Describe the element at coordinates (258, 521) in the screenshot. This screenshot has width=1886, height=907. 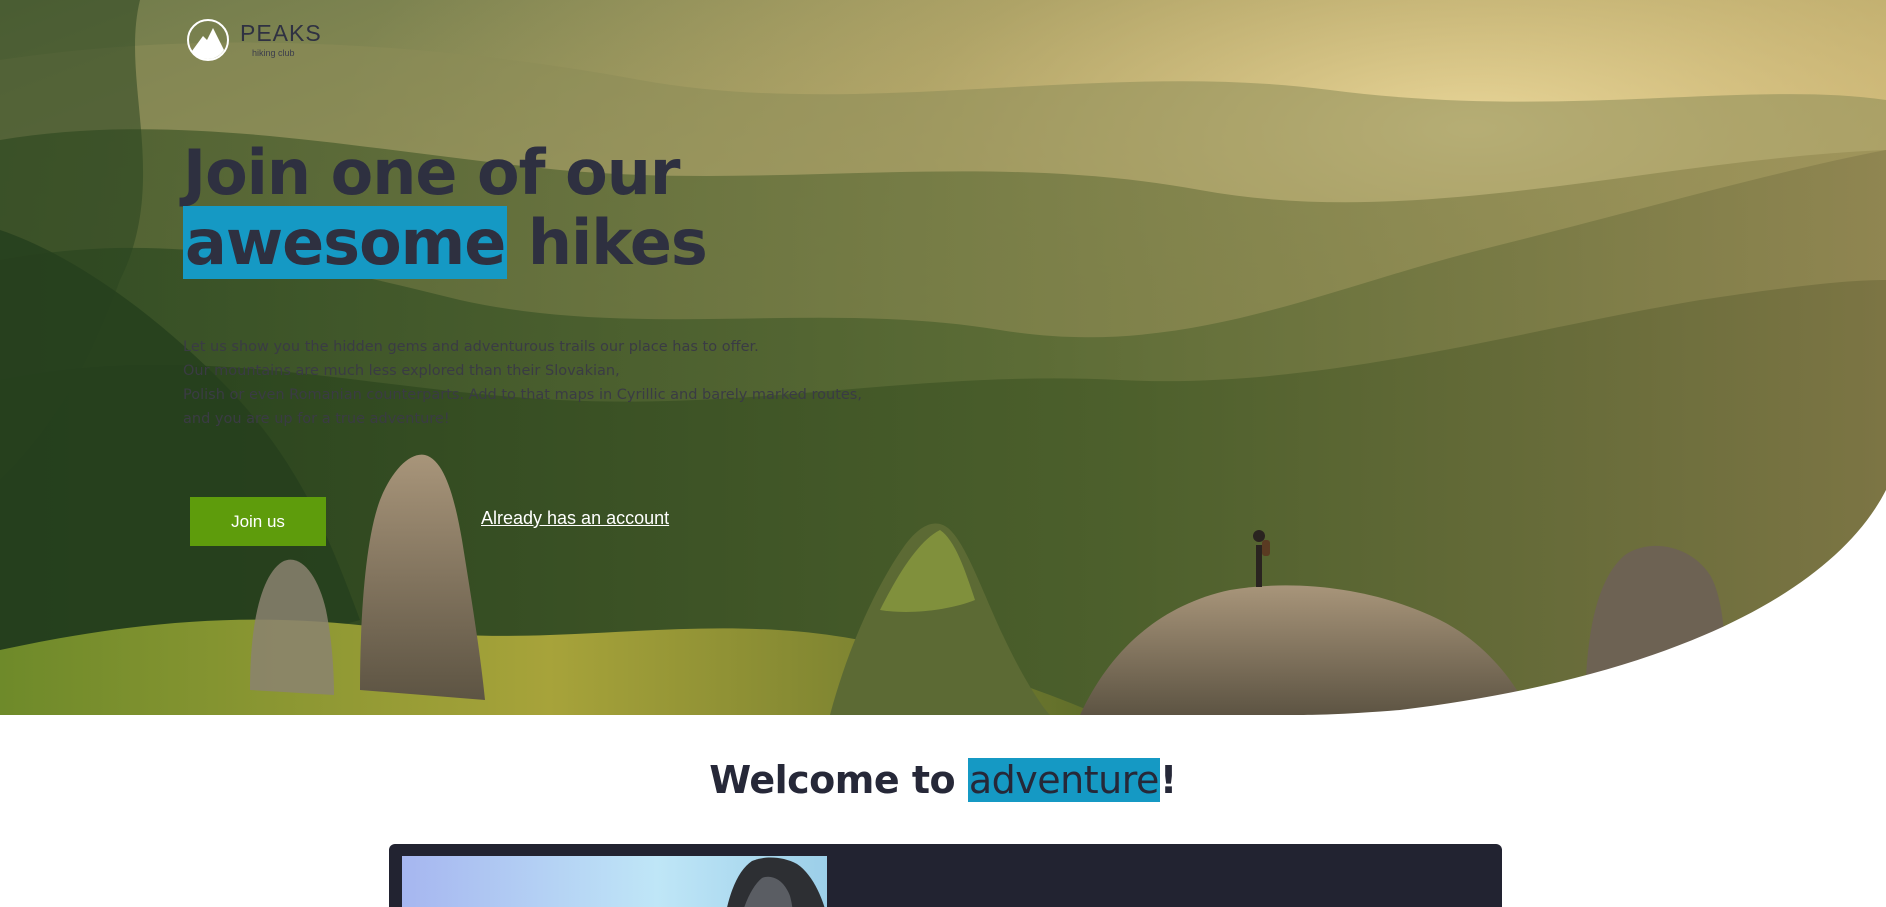
I see `join-us-button: Join us` at that location.